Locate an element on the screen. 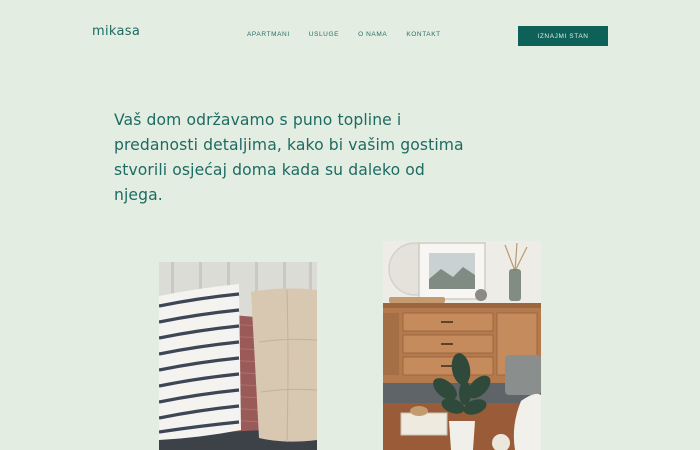 The height and width of the screenshot is (450, 700). nav-item-o-nama: O NAMA is located at coordinates (372, 34).